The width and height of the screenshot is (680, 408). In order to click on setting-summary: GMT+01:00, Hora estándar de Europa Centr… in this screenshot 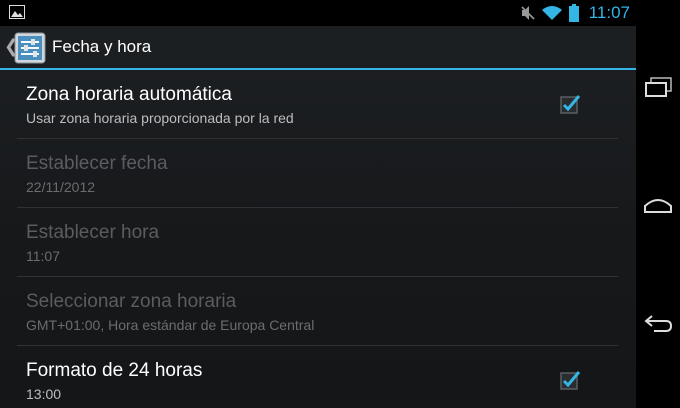, I will do `click(170, 325)`.